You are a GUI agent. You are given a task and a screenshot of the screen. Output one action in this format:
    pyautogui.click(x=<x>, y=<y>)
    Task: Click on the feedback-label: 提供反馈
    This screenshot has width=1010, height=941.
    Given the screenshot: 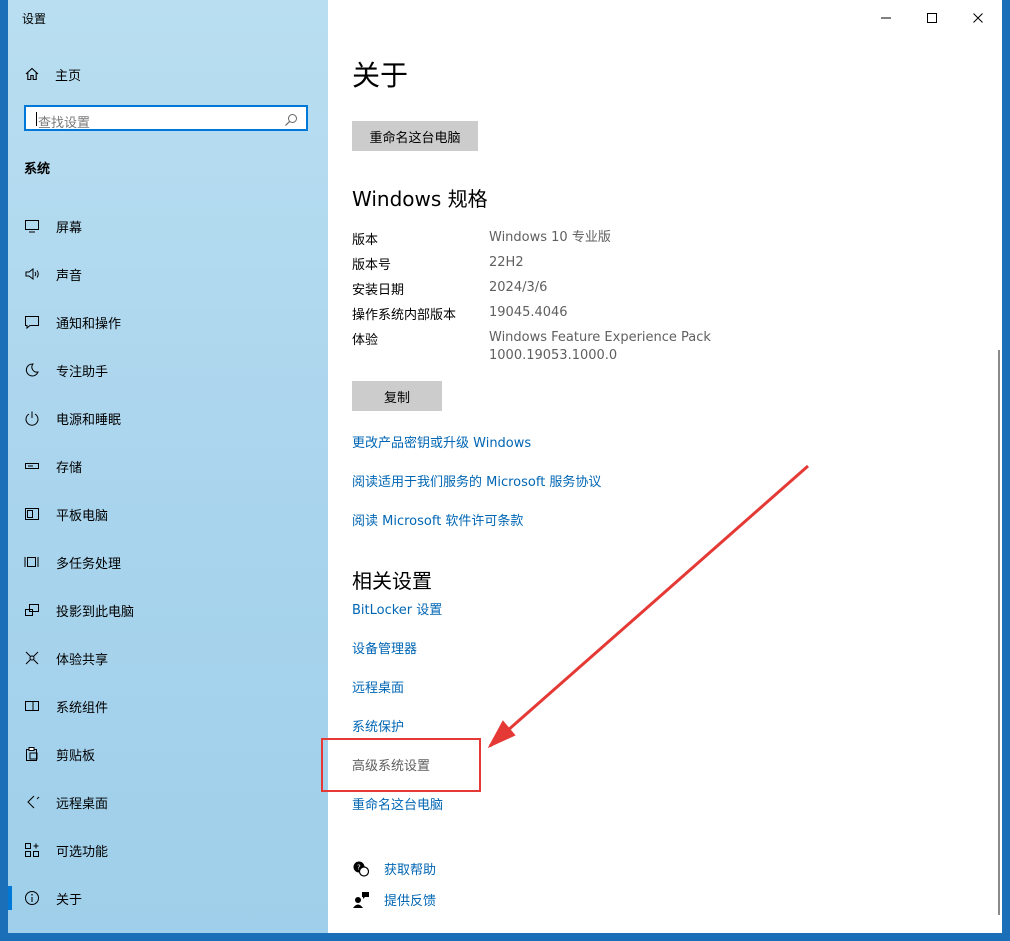 What is the action you would take?
    pyautogui.click(x=410, y=901)
    